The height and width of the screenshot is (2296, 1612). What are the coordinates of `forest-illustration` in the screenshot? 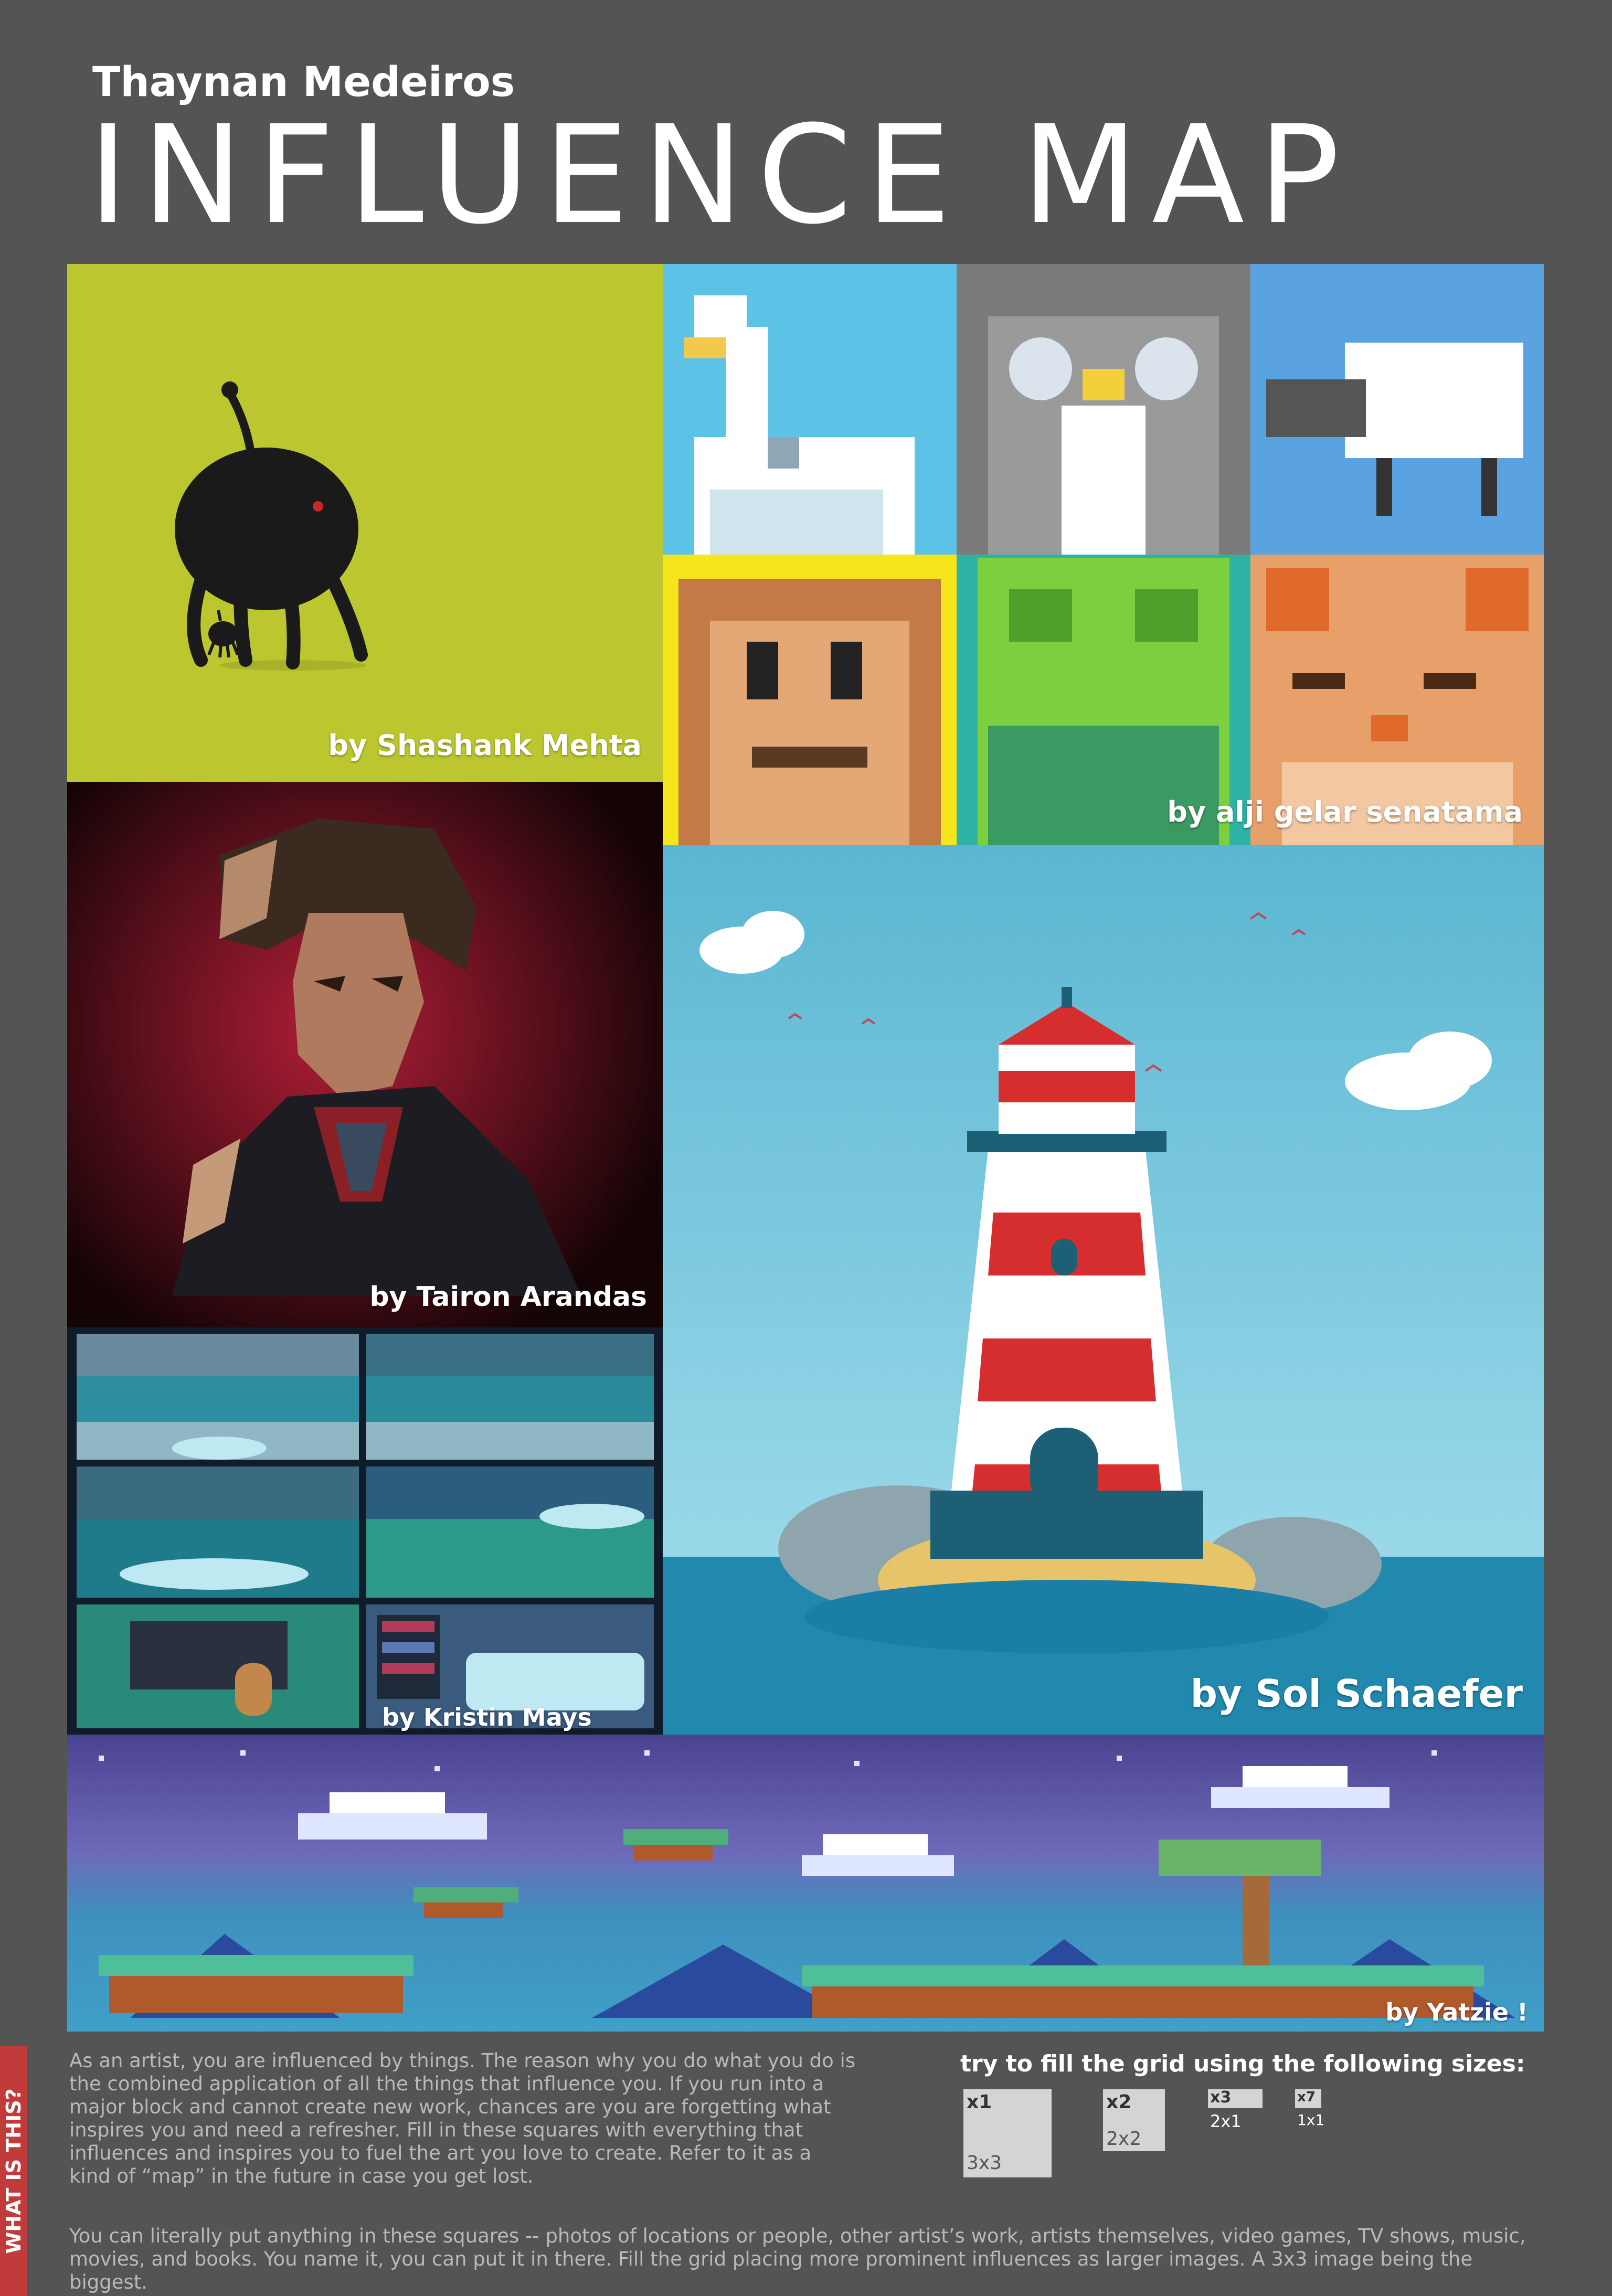 It's located at (365, 1531).